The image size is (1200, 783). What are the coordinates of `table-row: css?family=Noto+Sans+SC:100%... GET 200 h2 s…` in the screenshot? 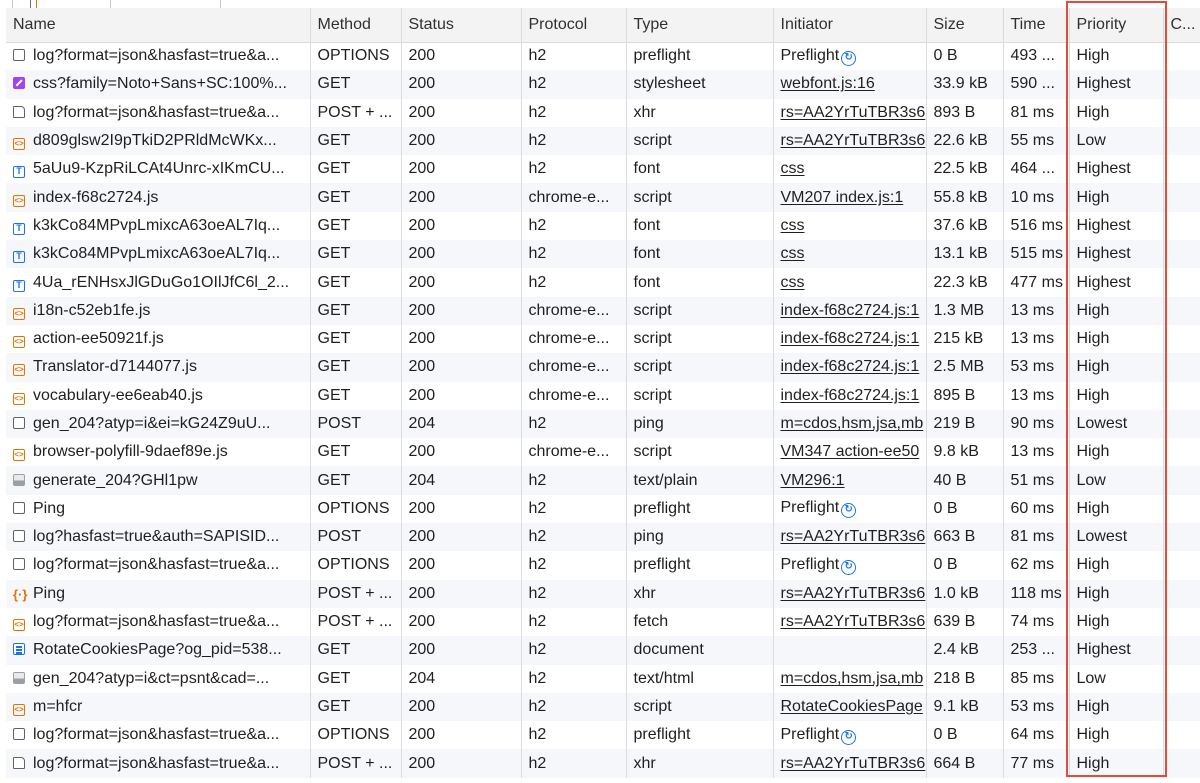 It's located at (603, 84).